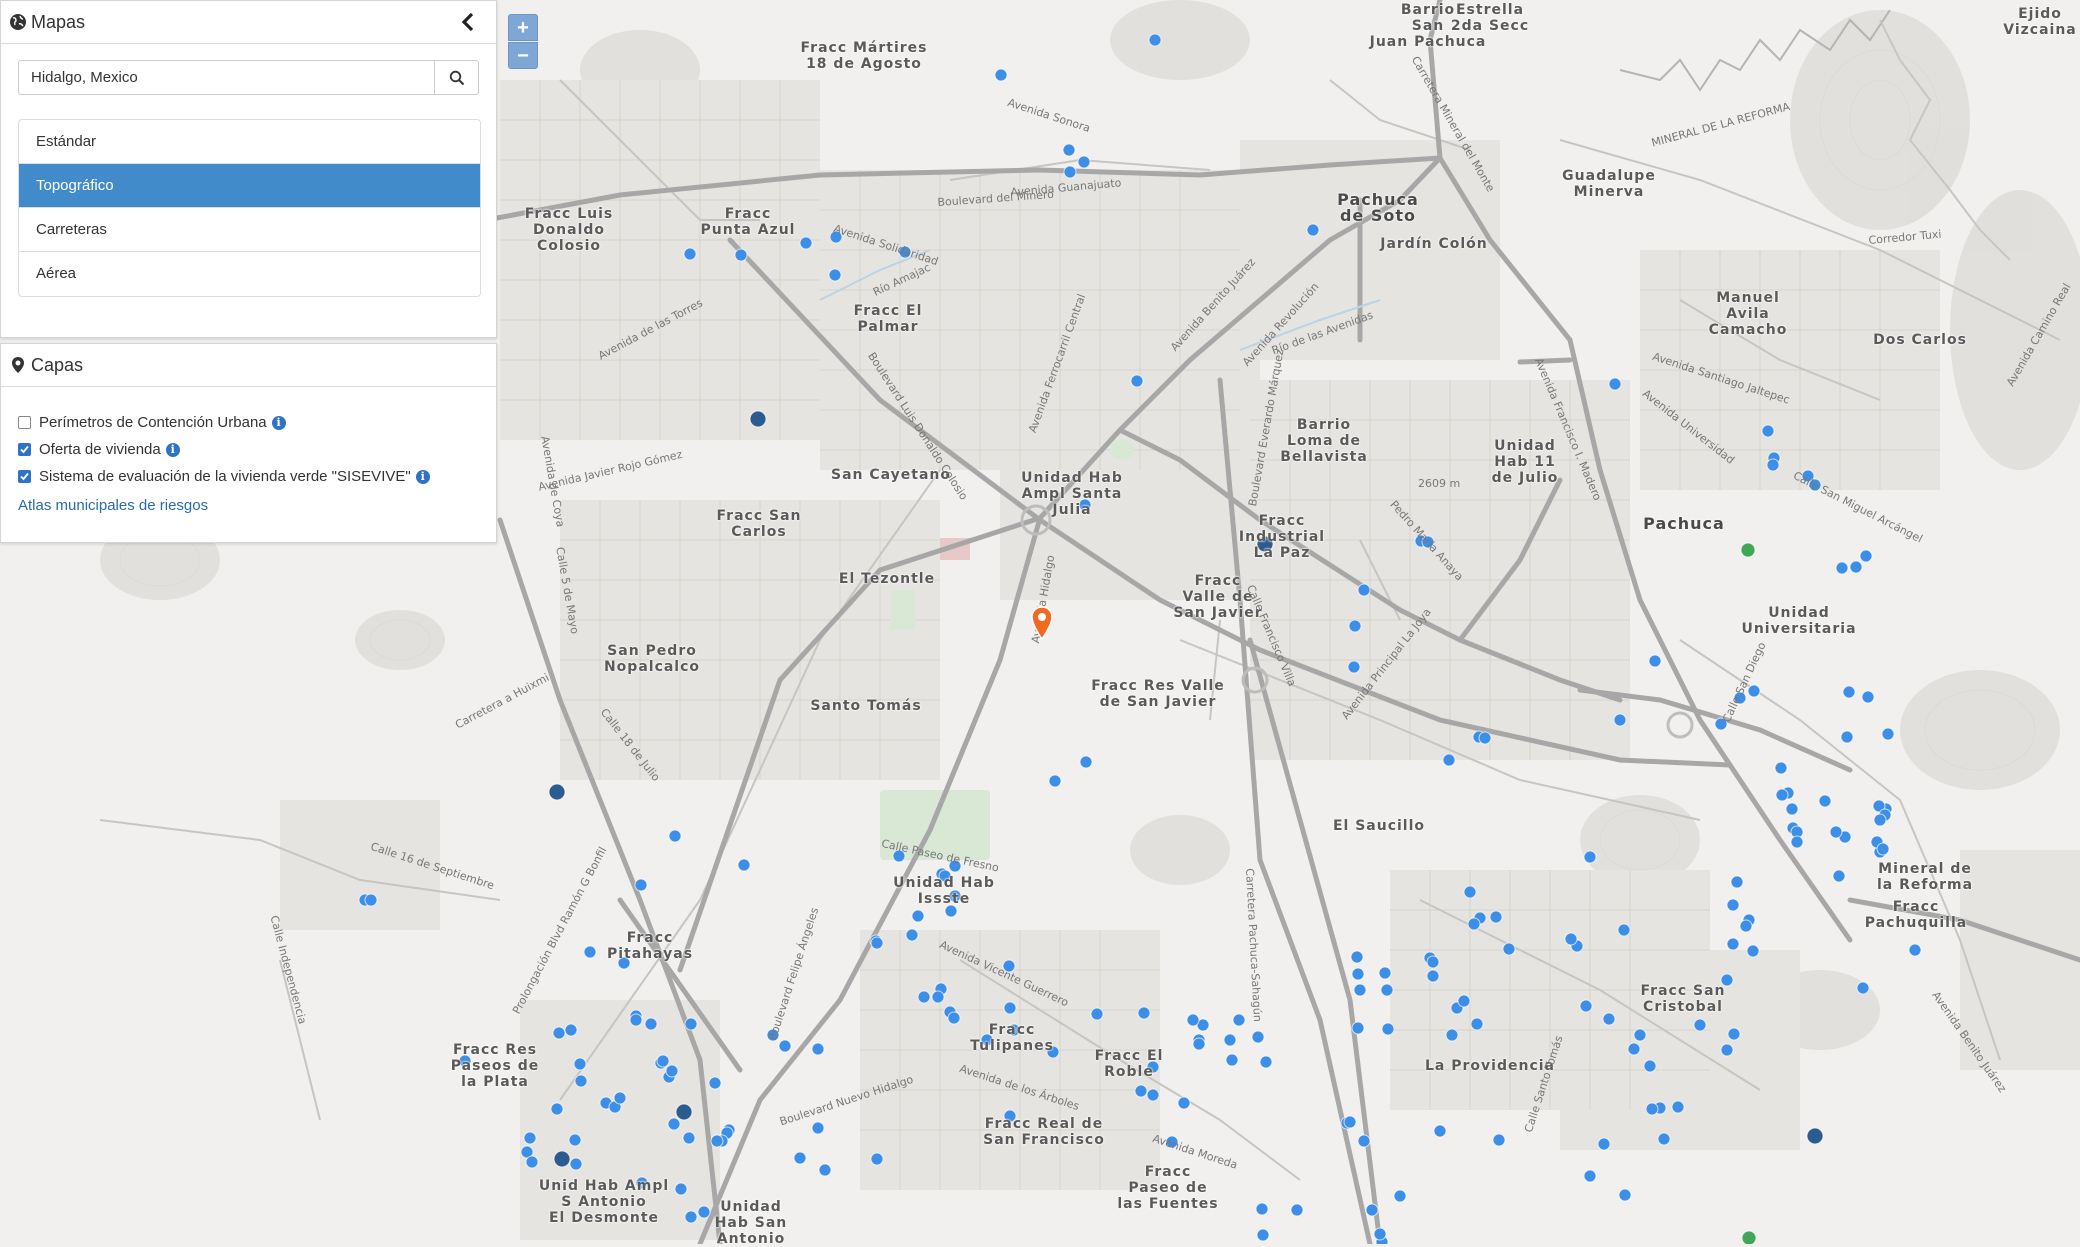 Image resolution: width=2080 pixels, height=1247 pixels. What do you see at coordinates (249, 186) in the screenshot?
I see `base-layer-topografico: Topográfico` at bounding box center [249, 186].